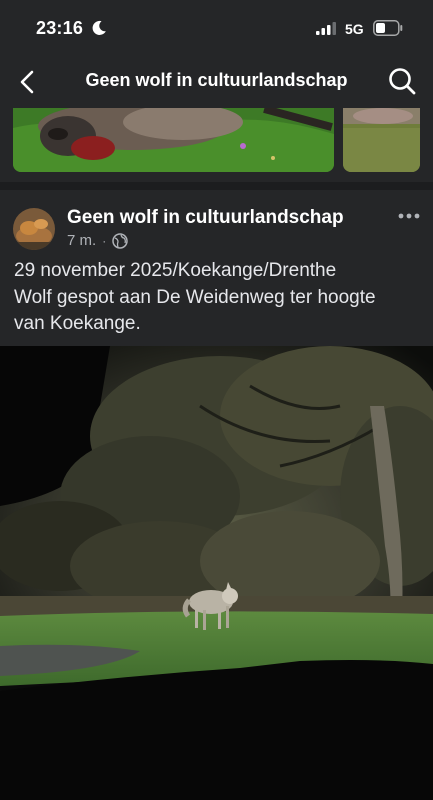  I want to click on search-icon, so click(402, 81).